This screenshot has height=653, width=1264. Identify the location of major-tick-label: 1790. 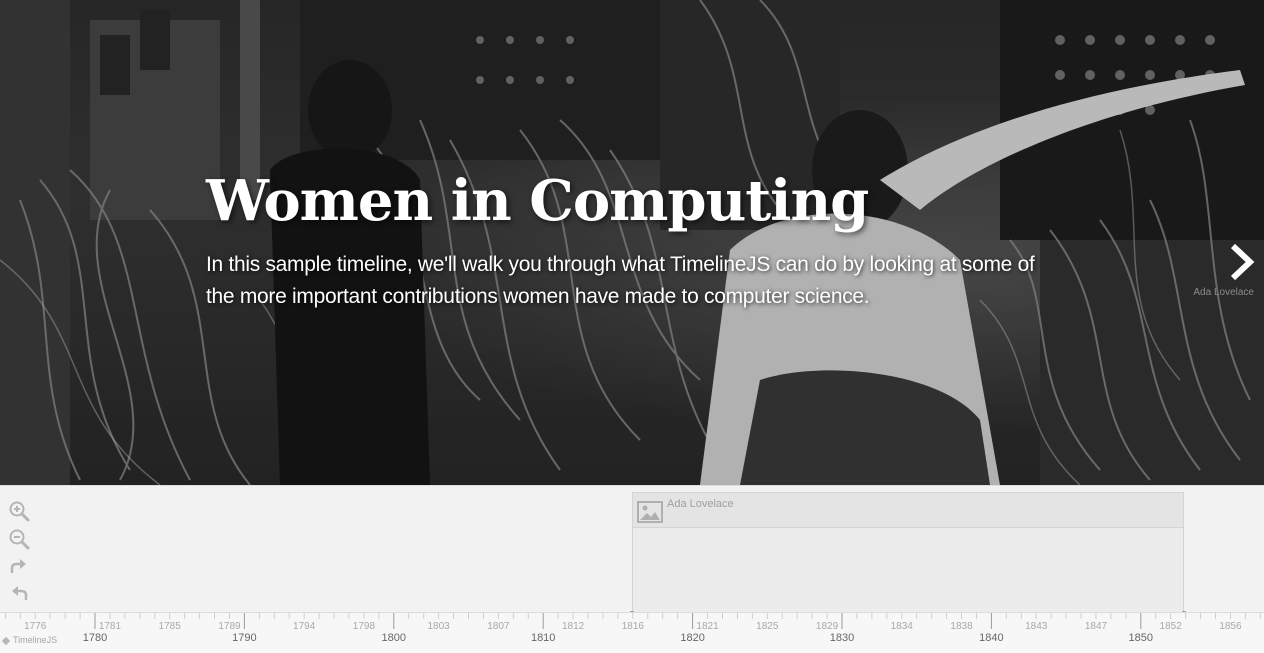
(244, 638).